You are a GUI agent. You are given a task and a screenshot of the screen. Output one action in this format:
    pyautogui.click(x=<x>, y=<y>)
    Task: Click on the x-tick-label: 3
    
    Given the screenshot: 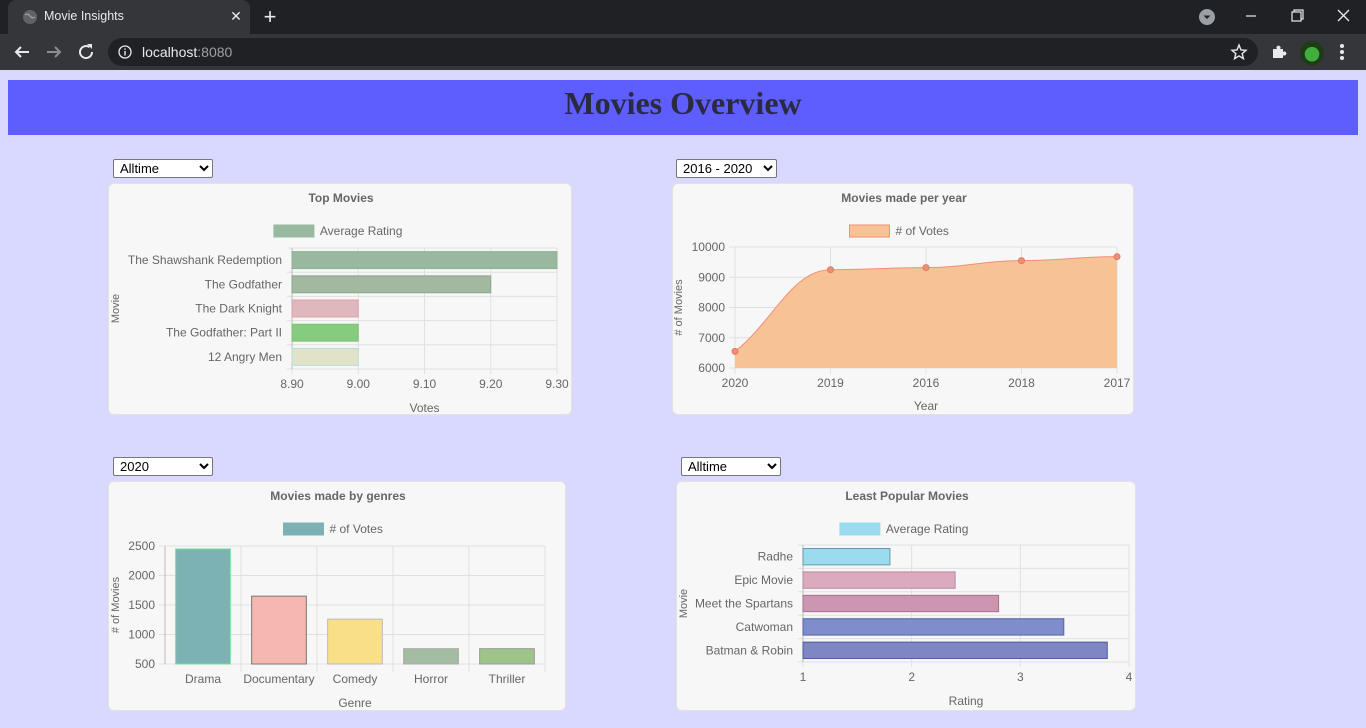 What is the action you would take?
    pyautogui.click(x=1020, y=677)
    